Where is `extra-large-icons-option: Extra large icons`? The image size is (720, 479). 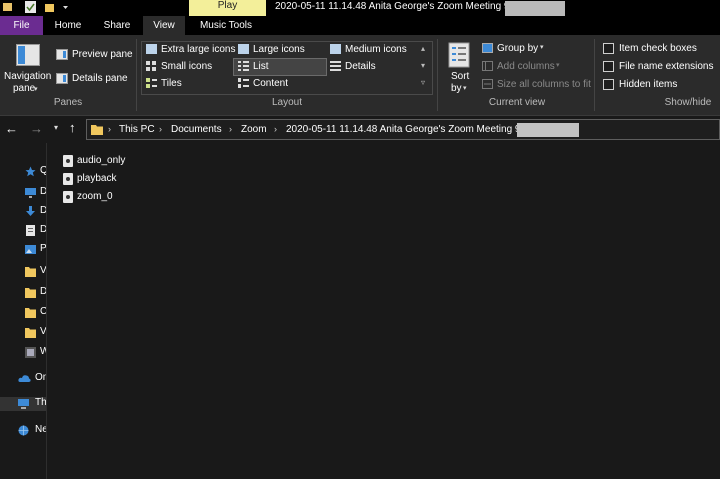
extra-large-icons-option: Extra large icons is located at coordinates (198, 49).